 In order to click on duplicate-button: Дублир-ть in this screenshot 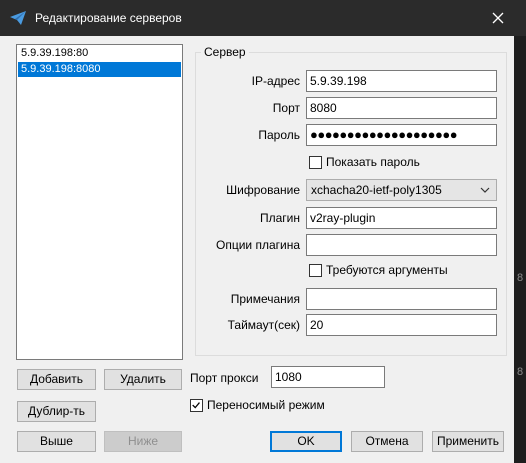, I will do `click(56, 411)`.